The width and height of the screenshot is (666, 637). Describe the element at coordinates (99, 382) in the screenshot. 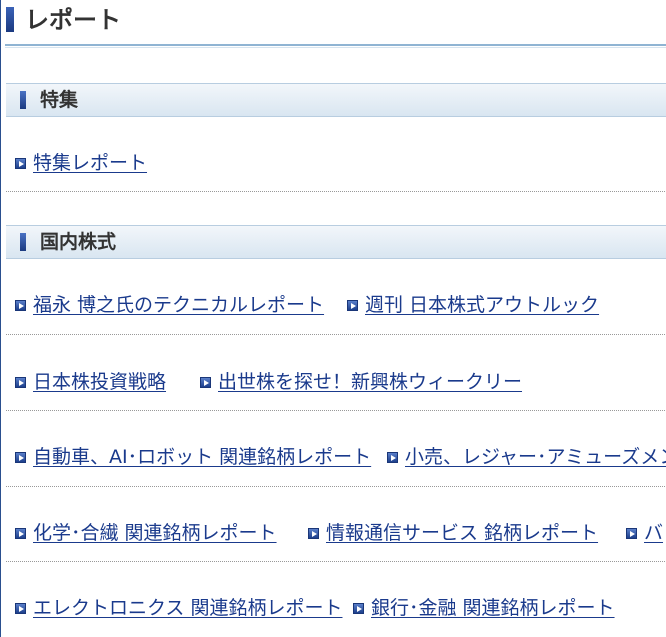

I see `link-label: 日本株投資戦略` at that location.